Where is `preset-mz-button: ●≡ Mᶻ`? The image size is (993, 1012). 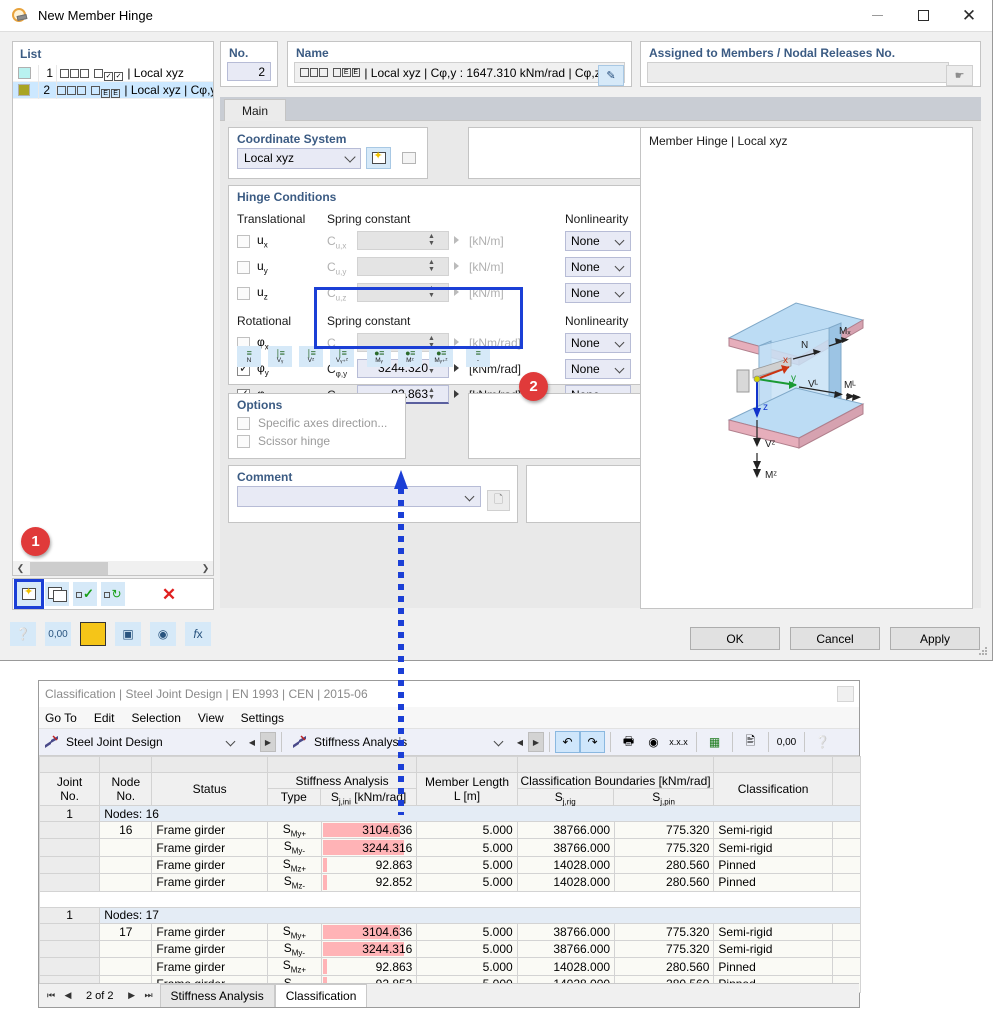
preset-mz-button: ●≡ Mᶻ is located at coordinates (410, 356).